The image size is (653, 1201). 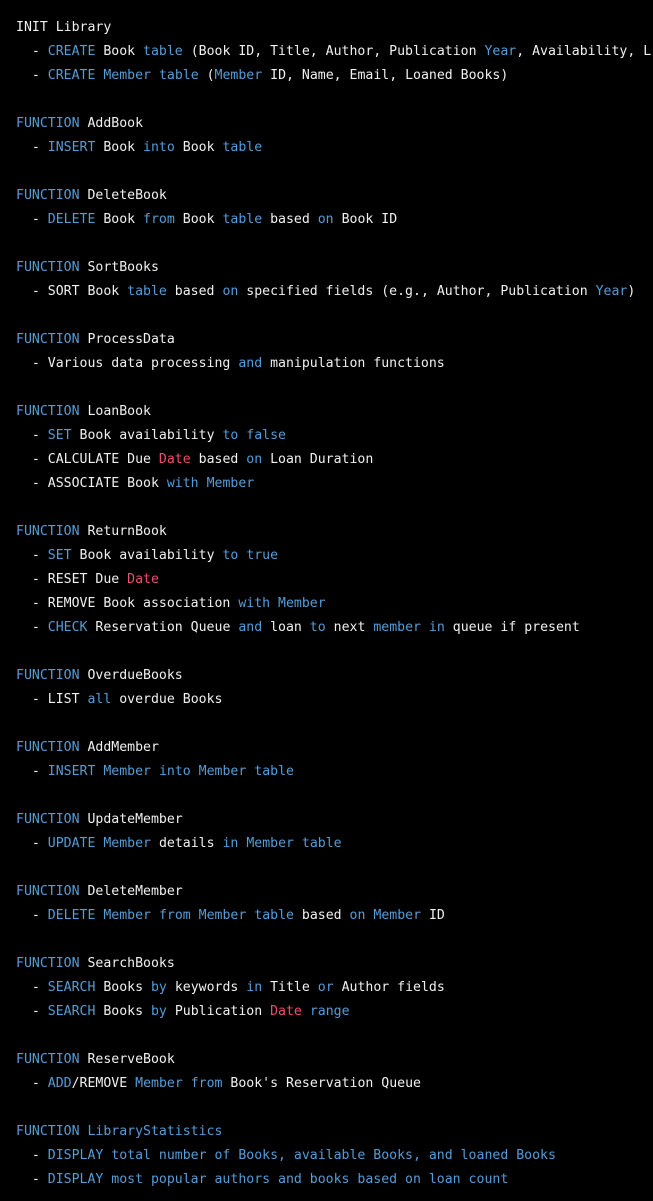 I want to click on code-token: - SORT Book, so click(x=72, y=291).